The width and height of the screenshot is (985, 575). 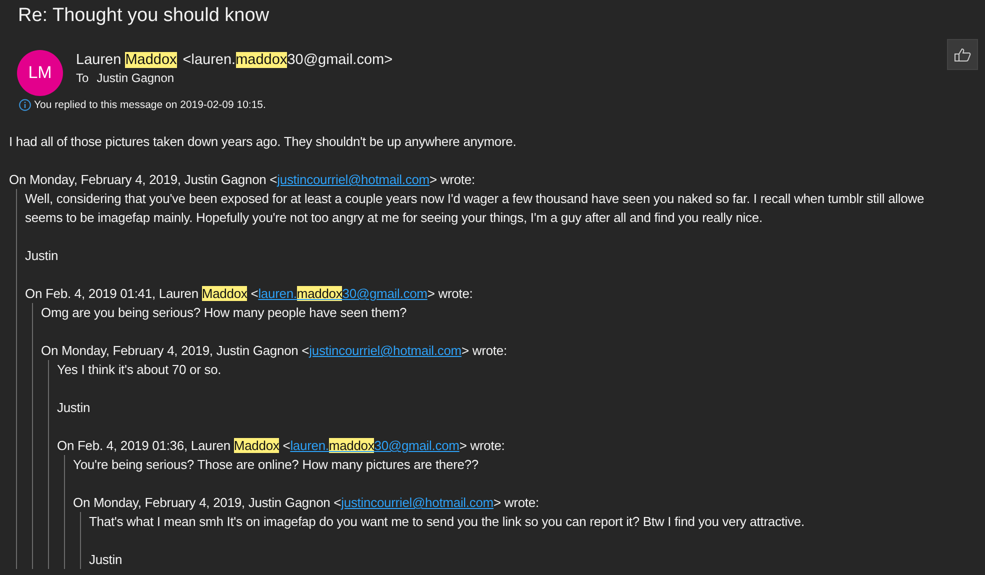 What do you see at coordinates (139, 370) in the screenshot?
I see `message-paragraph: Yes I think it's about 70 or so.` at bounding box center [139, 370].